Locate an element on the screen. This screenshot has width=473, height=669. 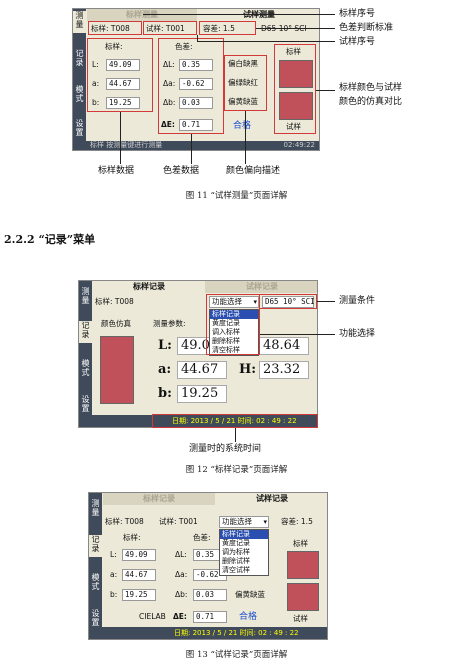
std-L-key: L: is located at coordinates (113, 554).